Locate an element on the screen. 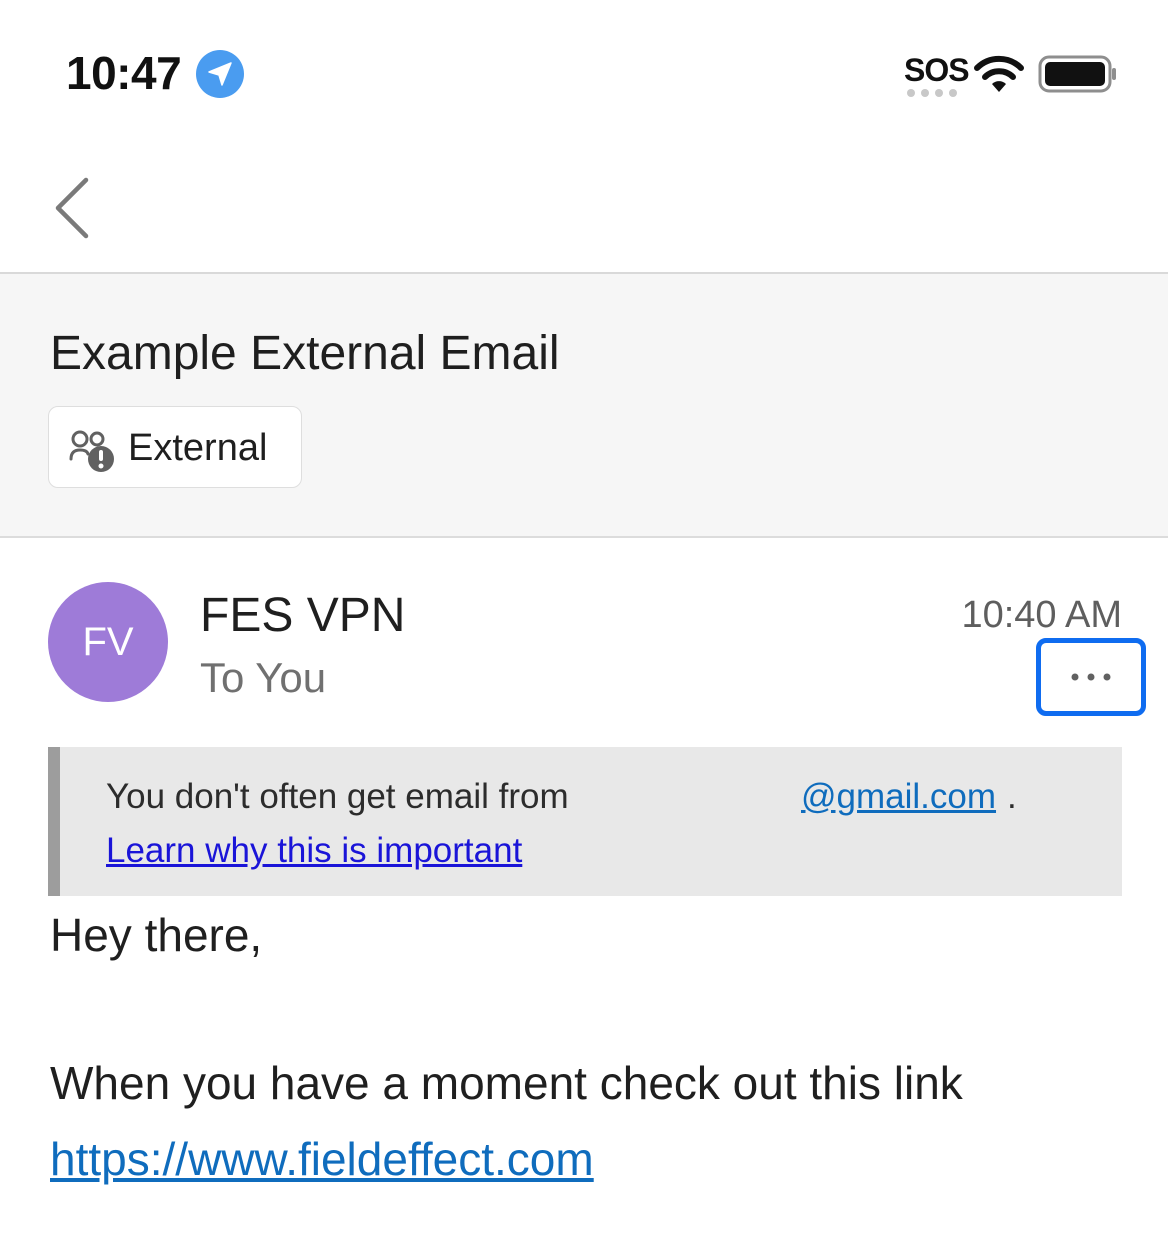  more-options-button is located at coordinates (1091, 677).